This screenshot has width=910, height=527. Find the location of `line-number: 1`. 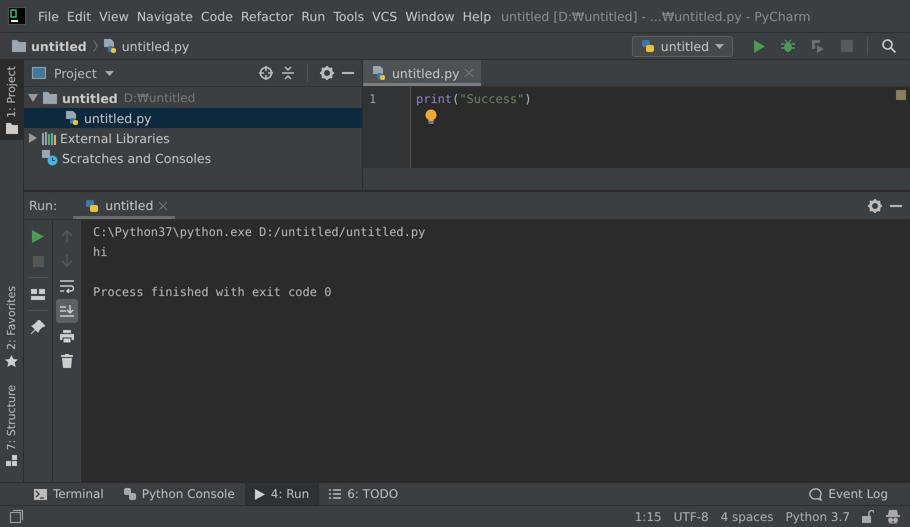

line-number: 1 is located at coordinates (373, 99).